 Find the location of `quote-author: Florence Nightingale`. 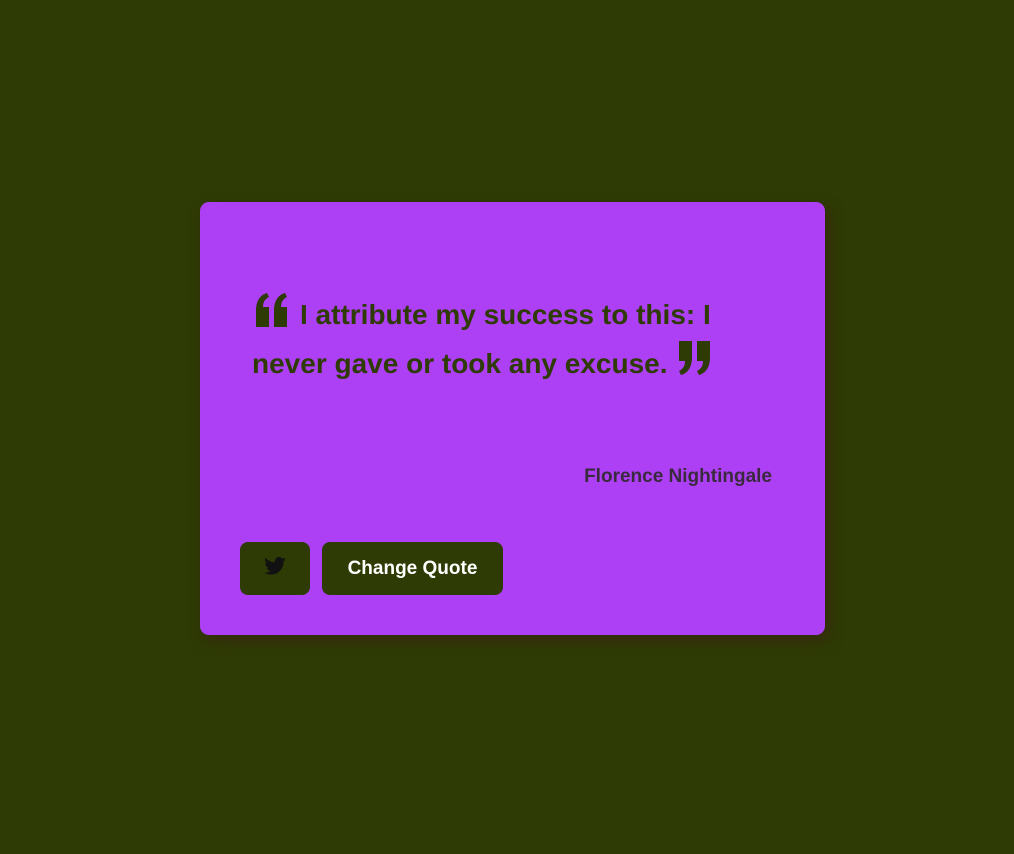

quote-author: Florence Nightingale is located at coordinates (678, 476).